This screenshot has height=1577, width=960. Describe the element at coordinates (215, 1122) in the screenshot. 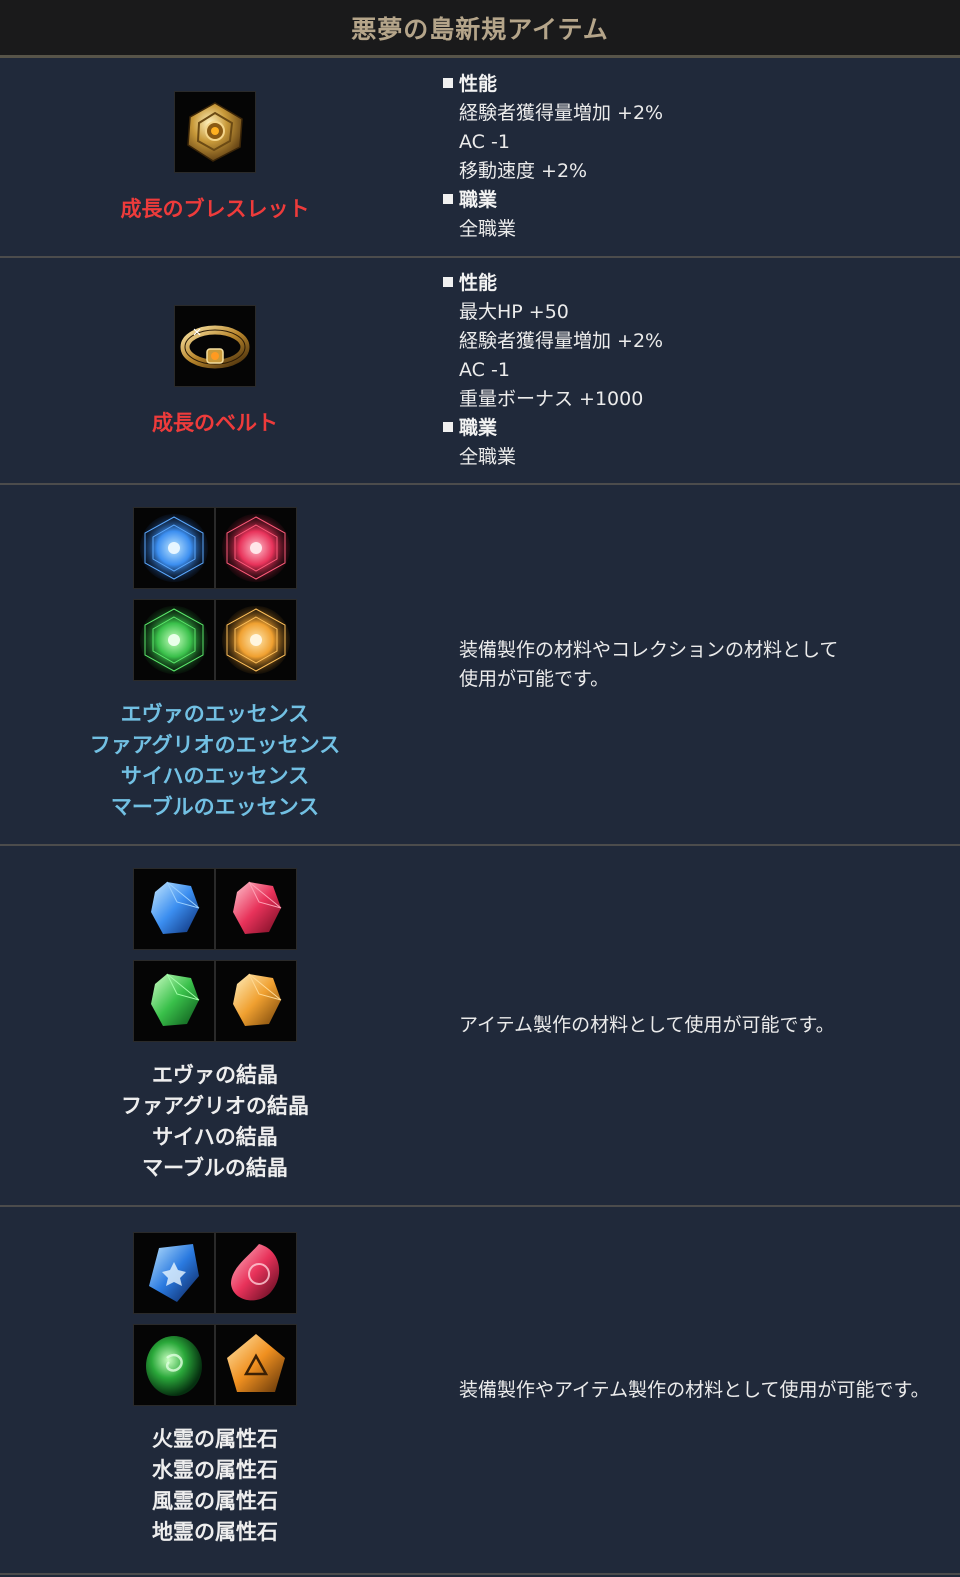

I see `item-name-list: エヴァの結晶 ファアグリオの結晶 サイハの結晶 マーブルの結晶` at that location.